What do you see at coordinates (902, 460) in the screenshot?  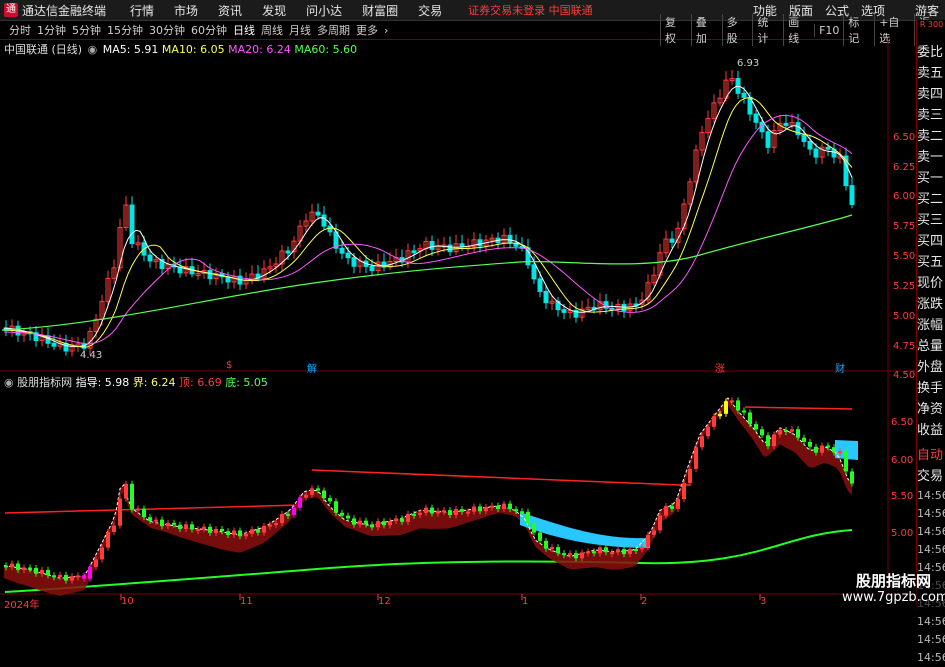 I see `sub-tick: 6.00` at bounding box center [902, 460].